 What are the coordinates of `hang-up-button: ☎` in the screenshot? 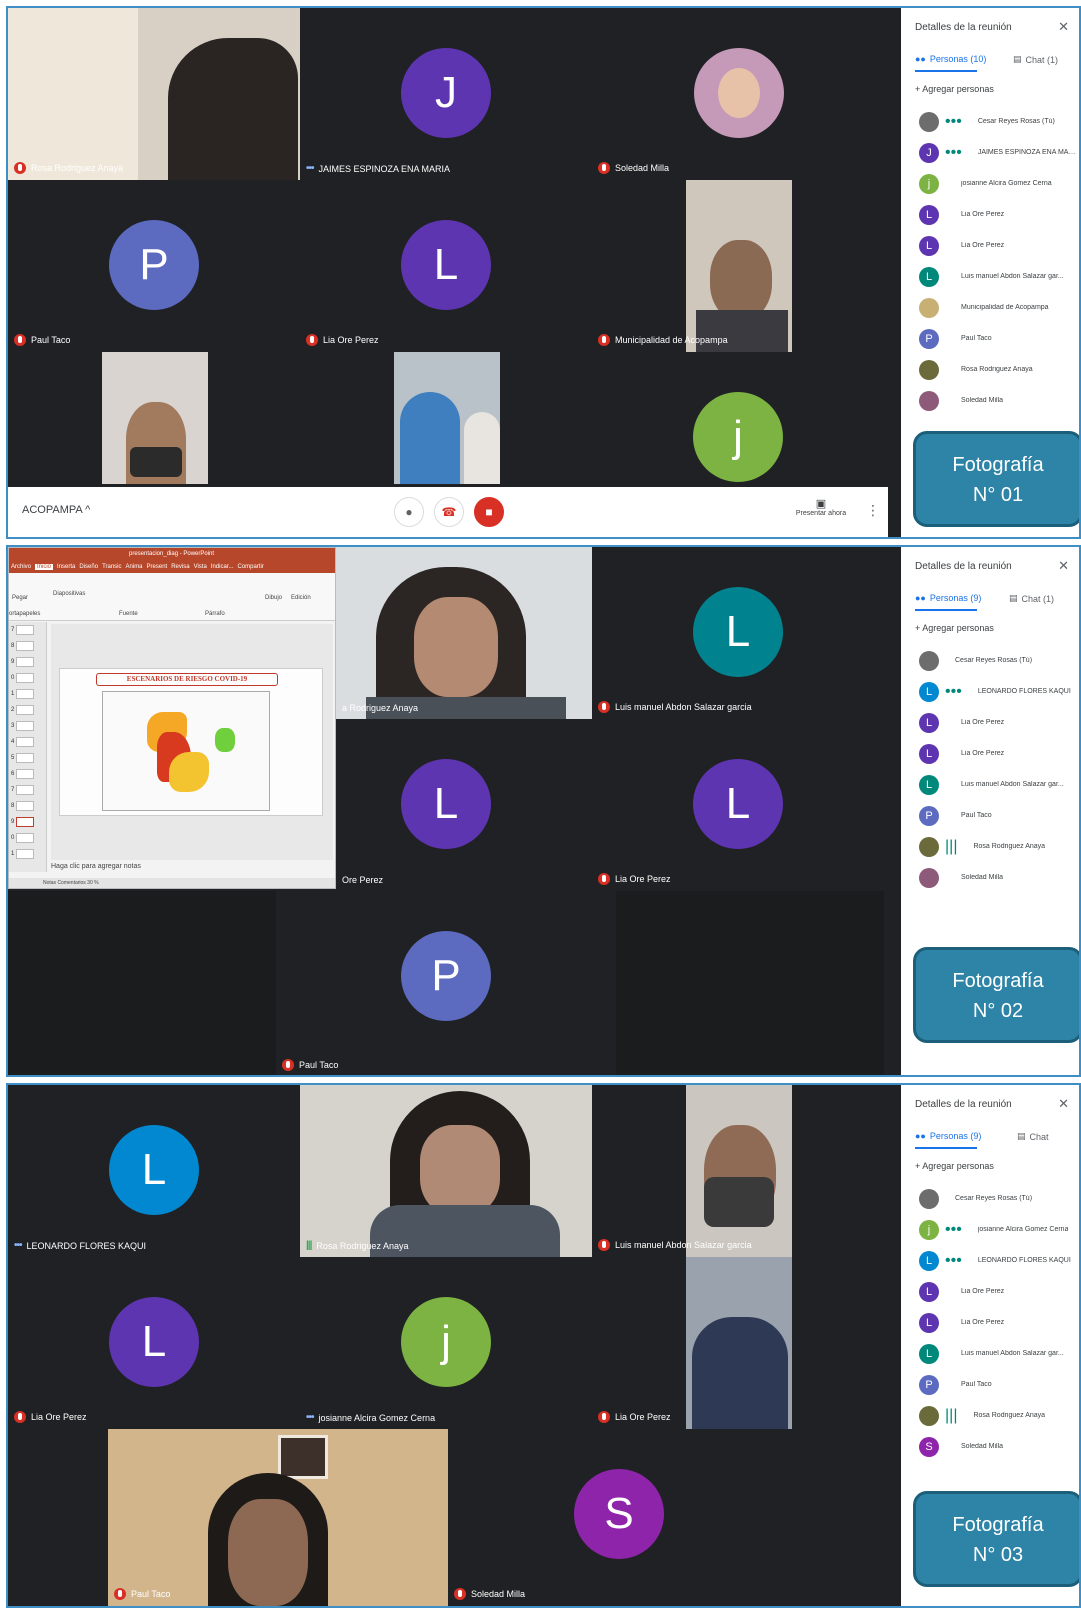 It's located at (449, 512).